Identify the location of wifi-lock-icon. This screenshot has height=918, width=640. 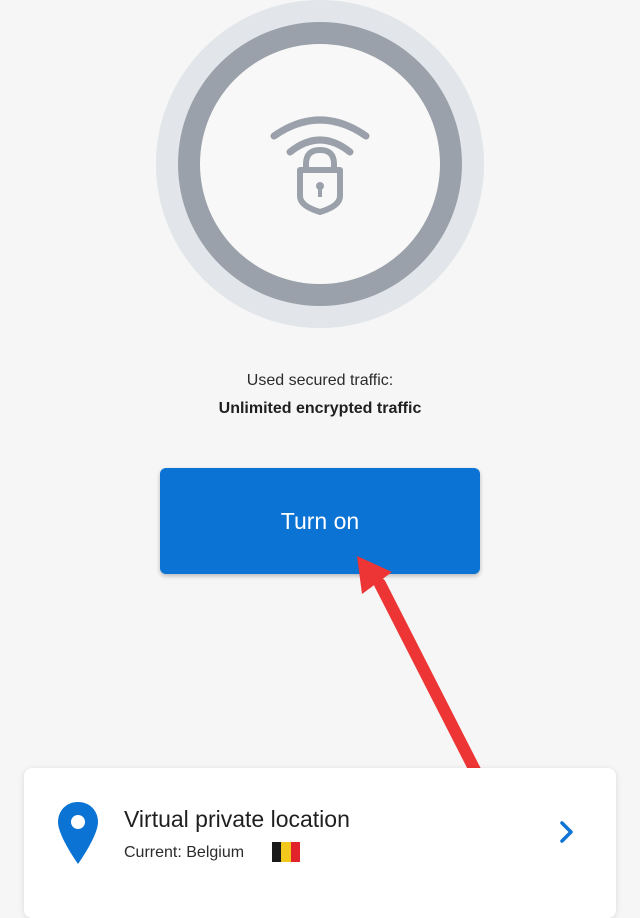
(320, 165).